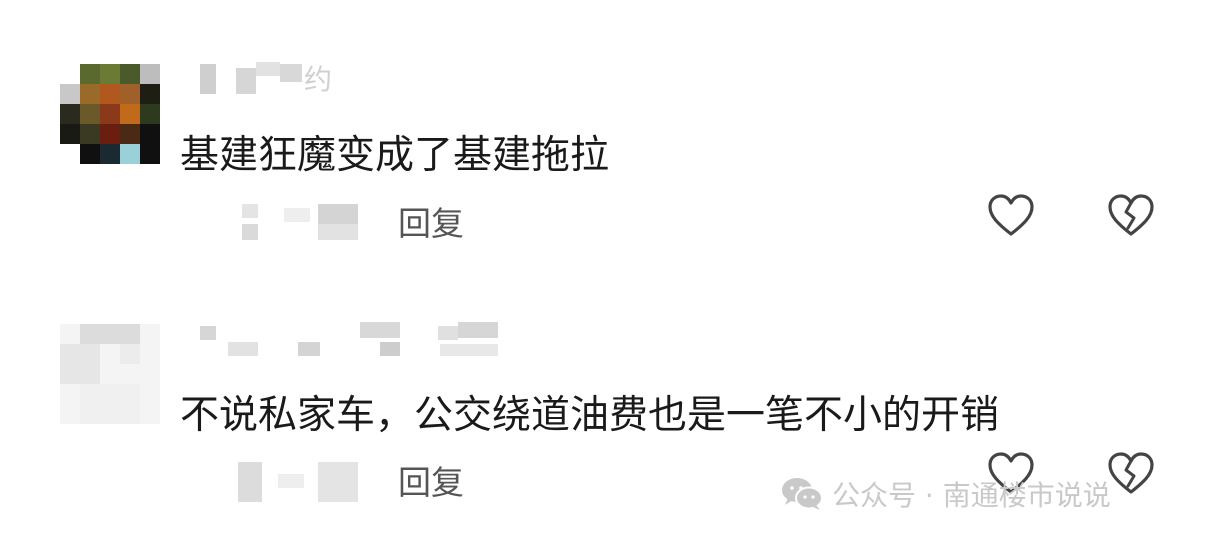  What do you see at coordinates (590, 415) in the screenshot?
I see `comment-text: 不说私家车，公交绕道油费也是一笔不小的开销` at bounding box center [590, 415].